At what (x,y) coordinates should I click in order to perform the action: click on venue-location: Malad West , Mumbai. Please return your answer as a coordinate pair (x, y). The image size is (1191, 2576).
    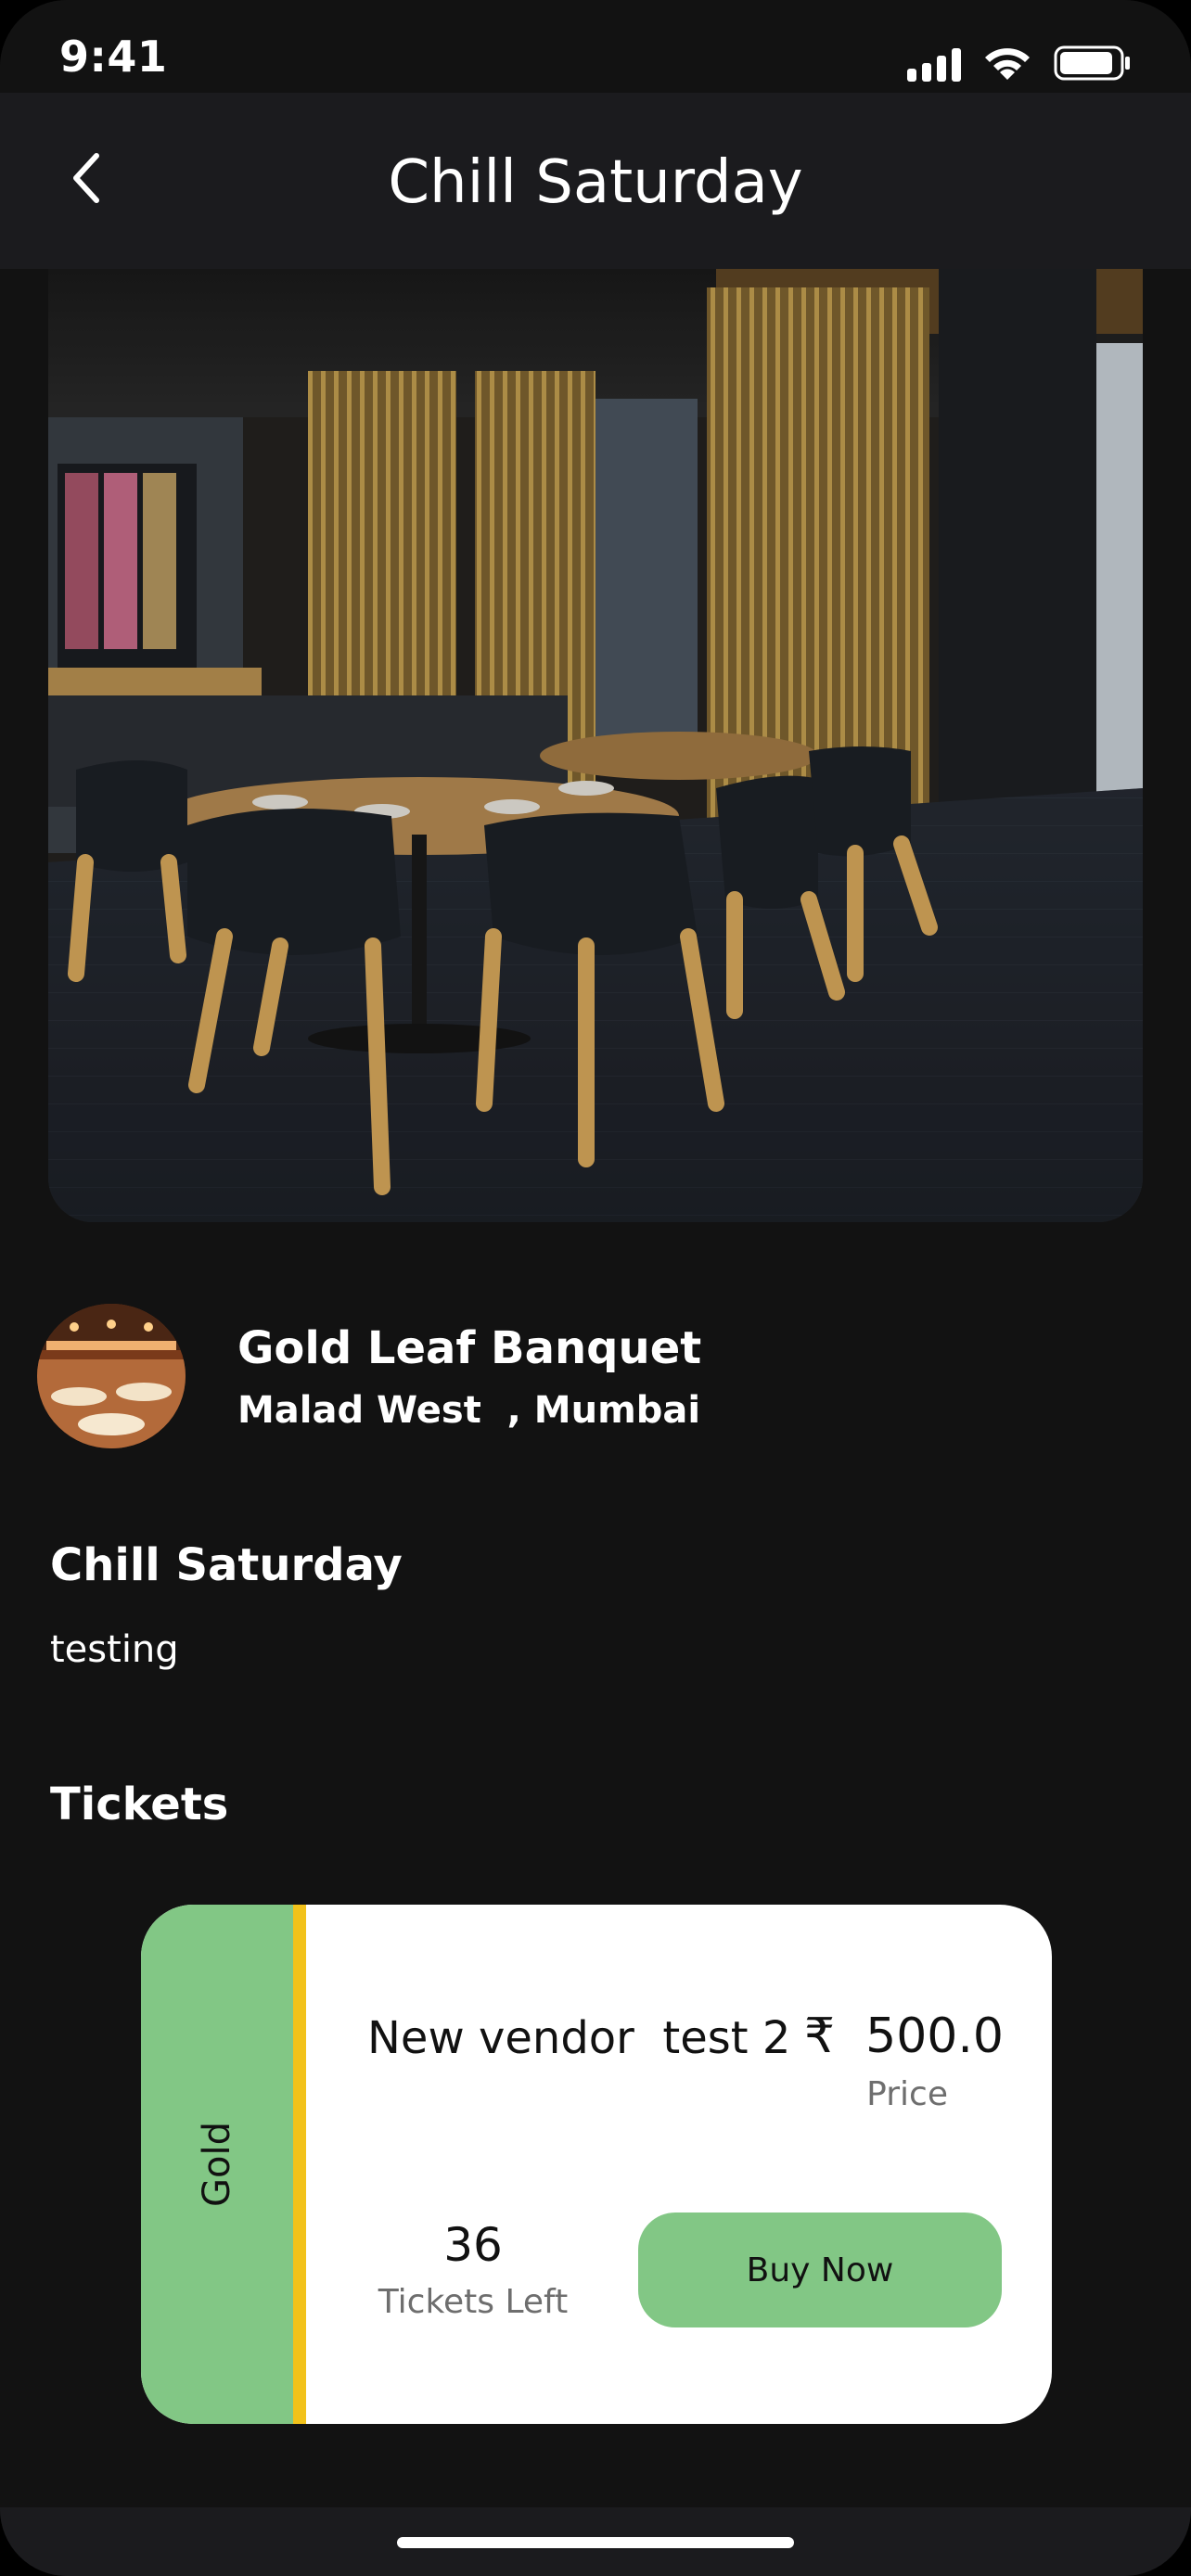
    Looking at the image, I should click on (469, 1411).